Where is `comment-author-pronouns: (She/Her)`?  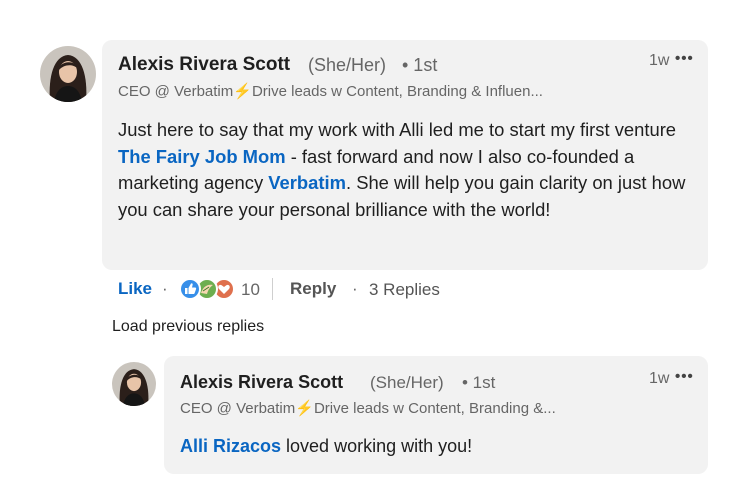
comment-author-pronouns: (She/Her) is located at coordinates (347, 65).